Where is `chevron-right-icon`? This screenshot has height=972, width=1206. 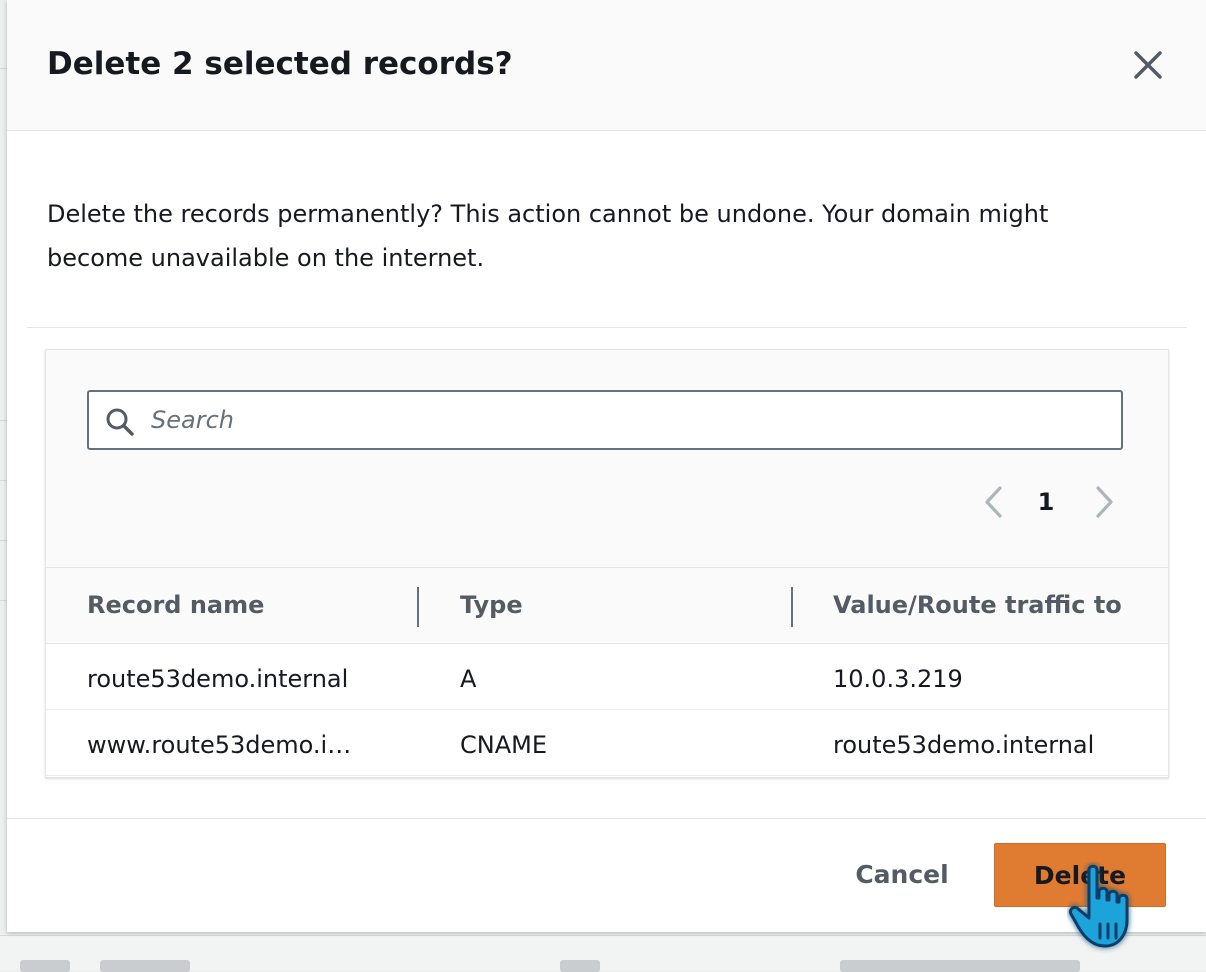 chevron-right-icon is located at coordinates (1104, 502).